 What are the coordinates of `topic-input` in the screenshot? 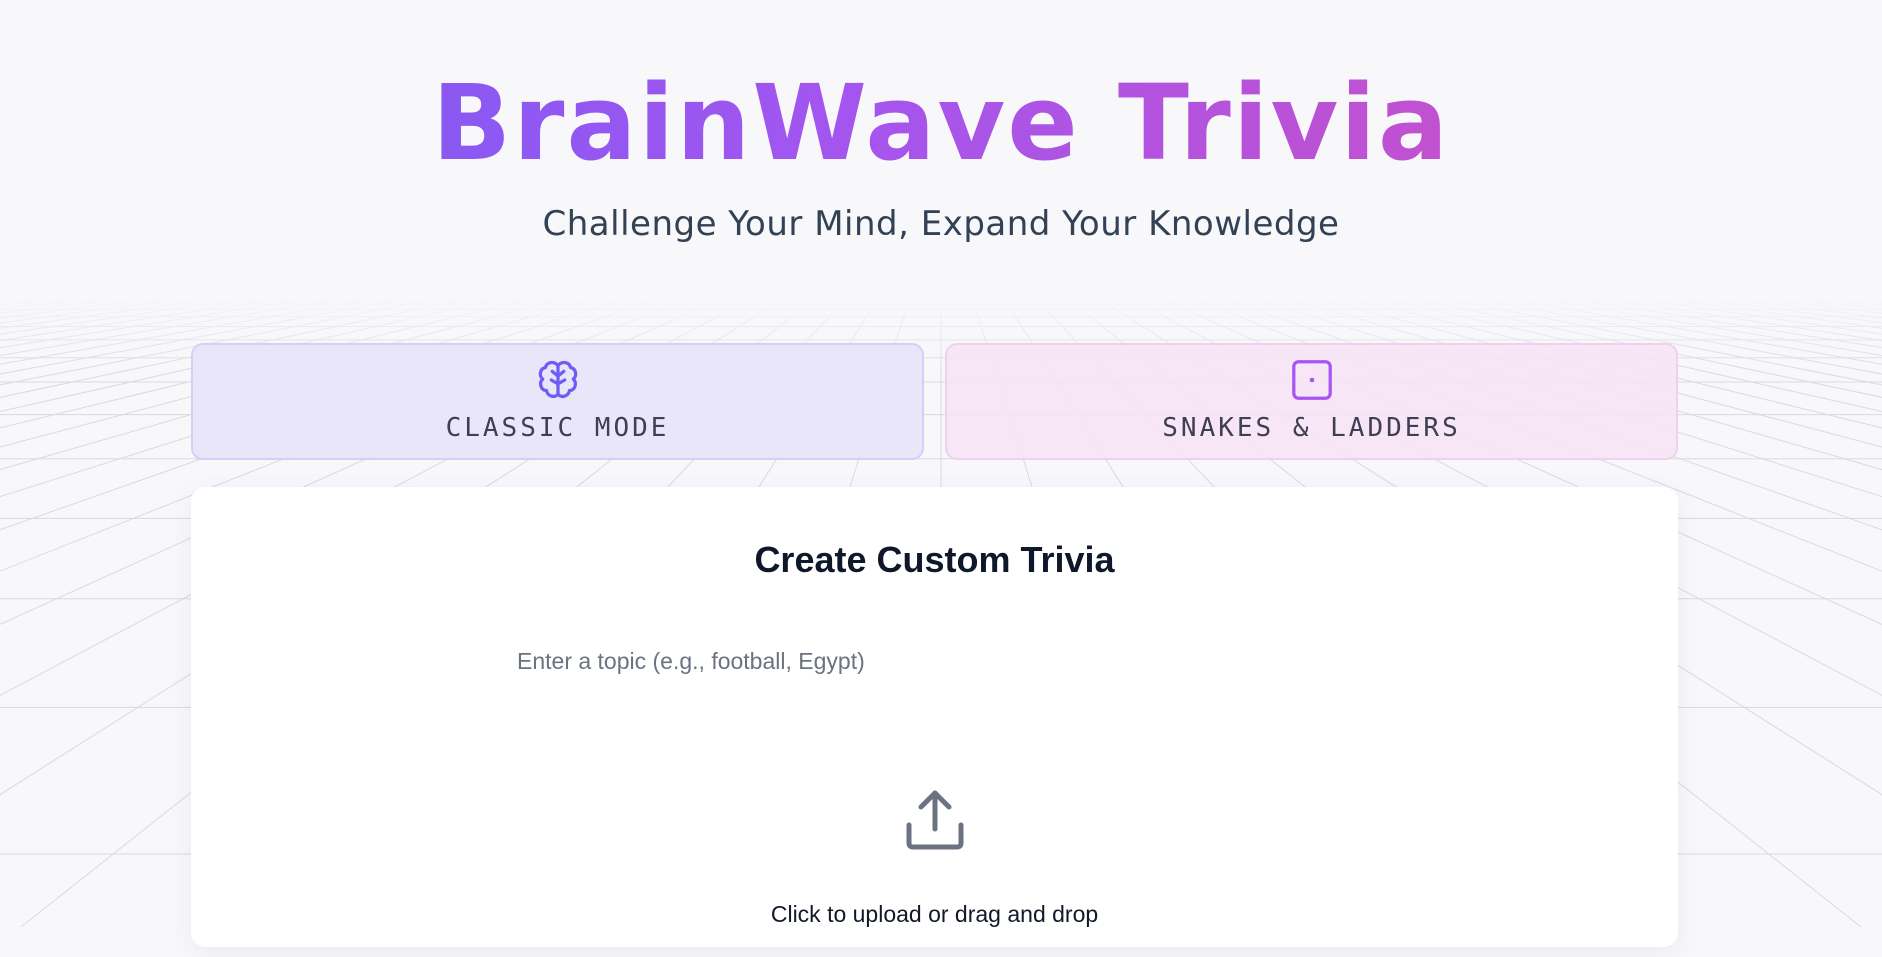 It's located at (936, 661).